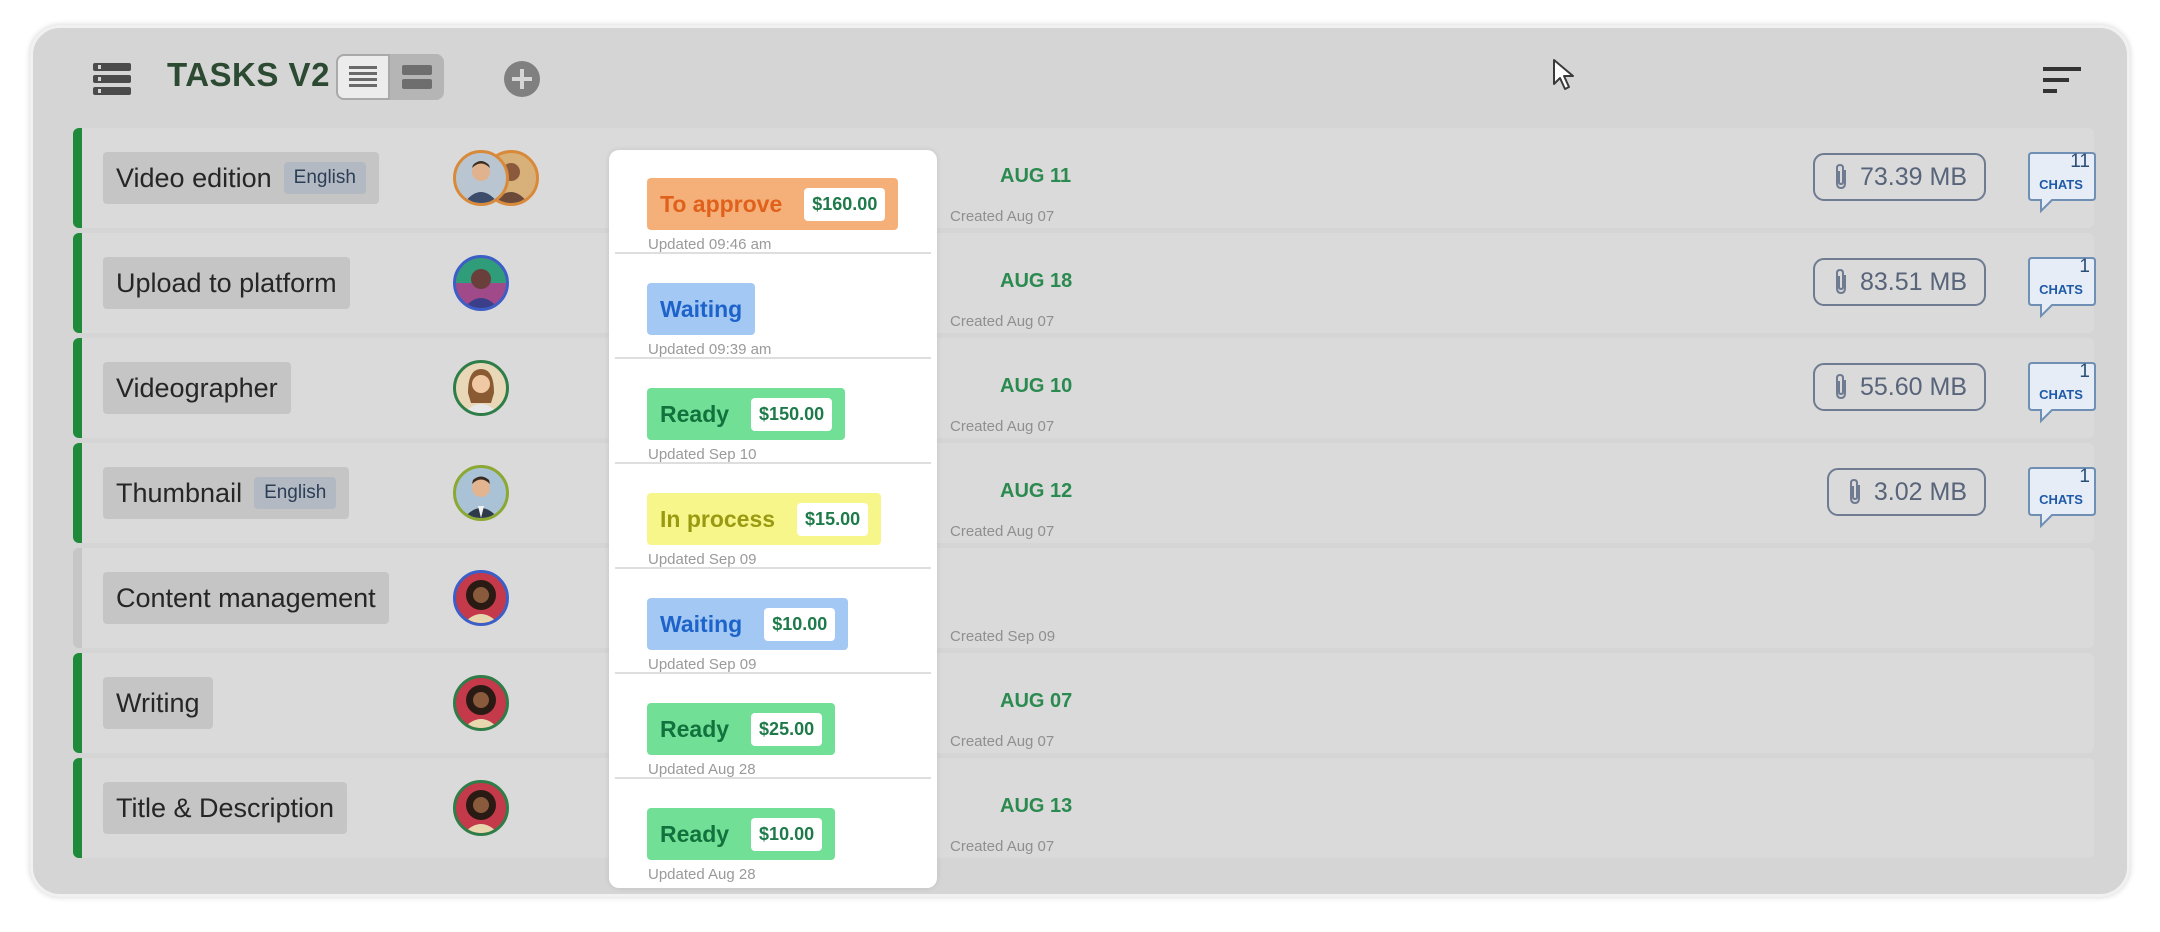 This screenshot has width=2160, height=932. Describe the element at coordinates (194, 177) in the screenshot. I see `task-name: Video edition` at that location.